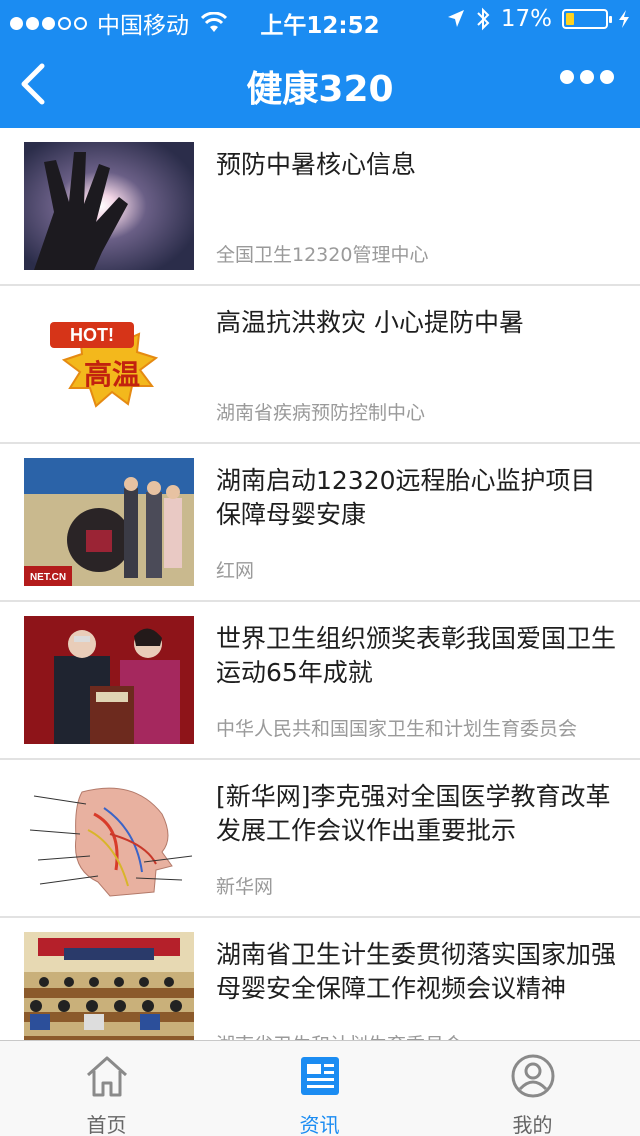  What do you see at coordinates (370, 322) in the screenshot?
I see `article-title: 高温抗洪救灾 小心提防中暑` at bounding box center [370, 322].